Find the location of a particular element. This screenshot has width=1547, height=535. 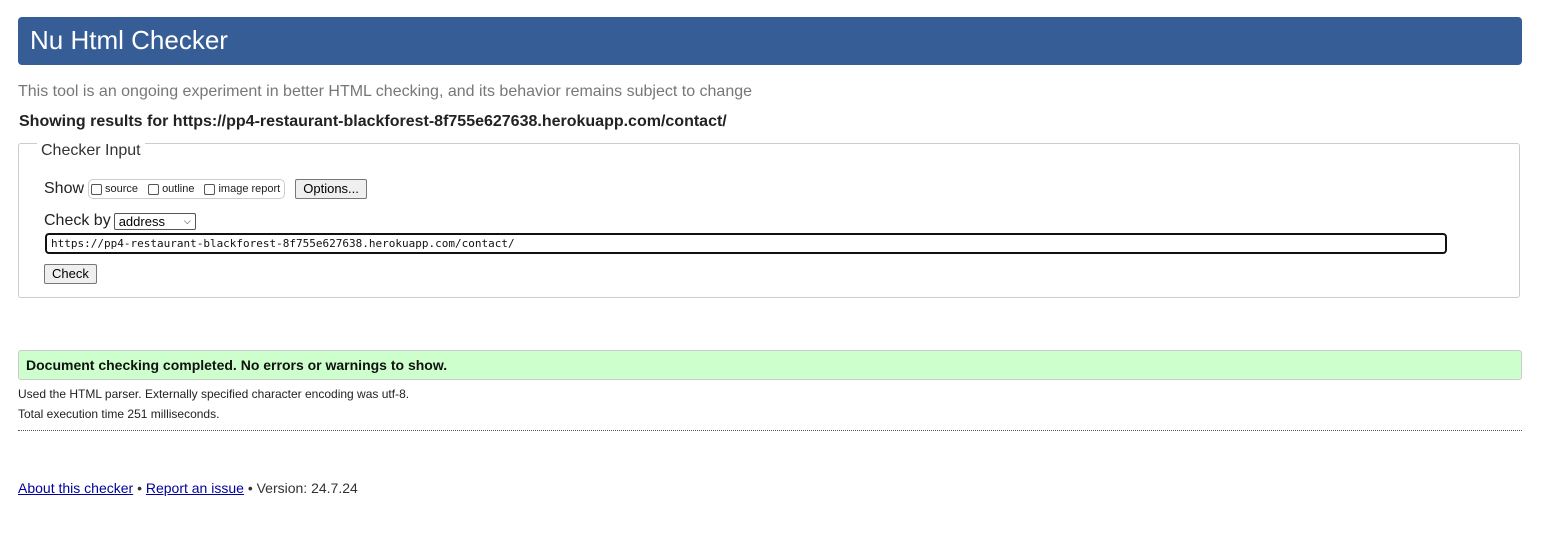

show-label: Show is located at coordinates (64, 188).